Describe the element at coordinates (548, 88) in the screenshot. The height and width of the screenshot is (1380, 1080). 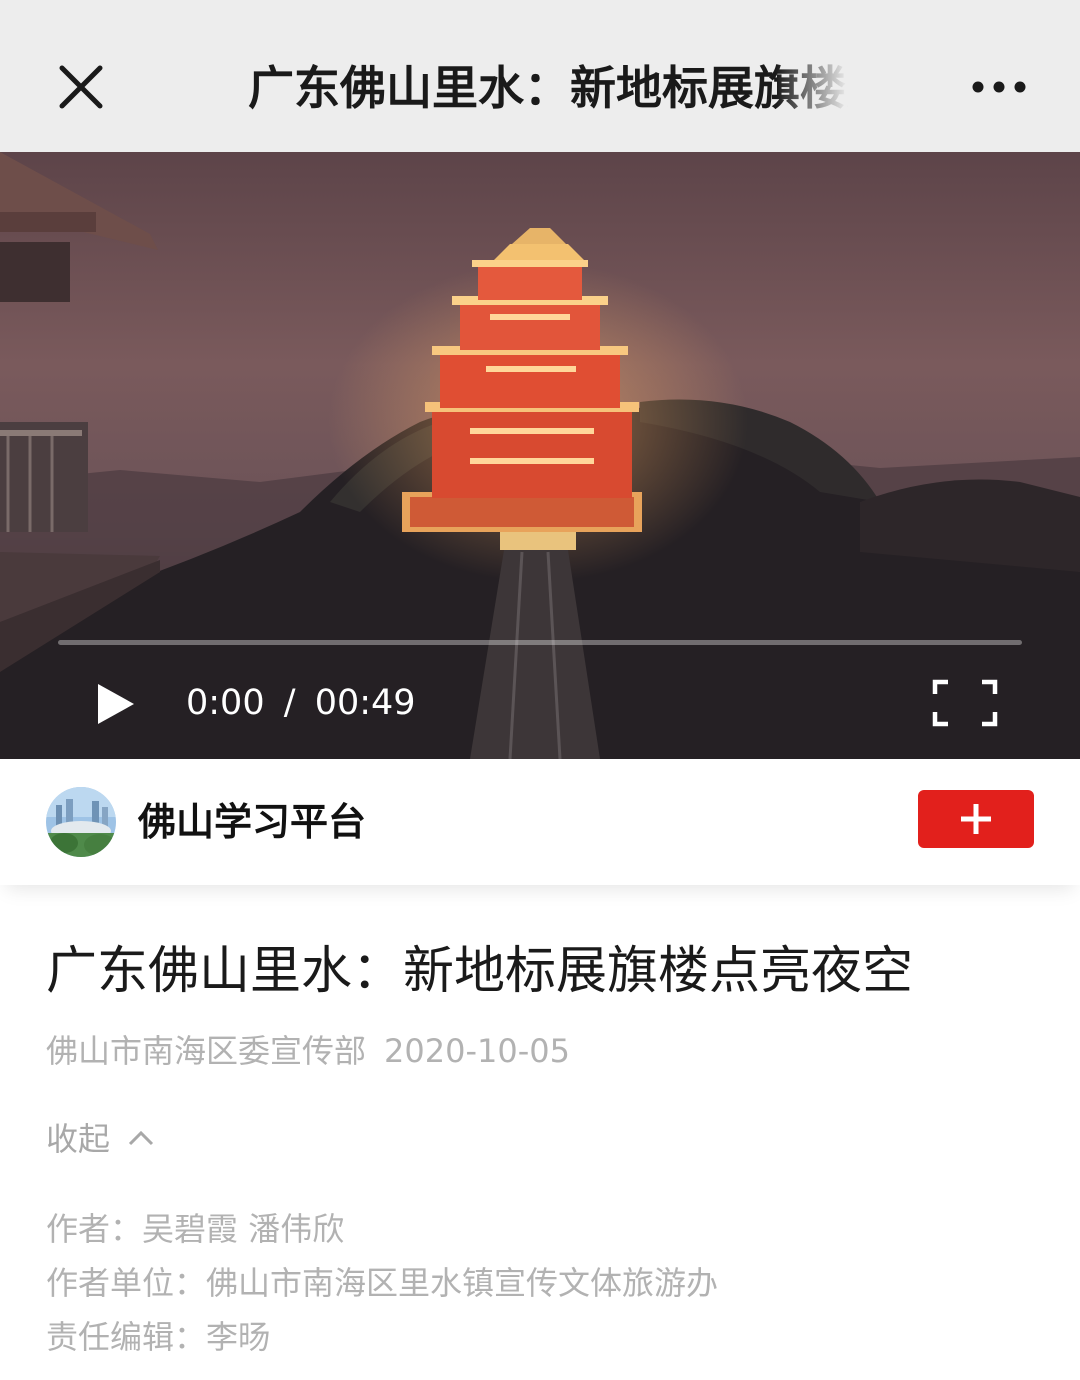
I see `page-title: 广东佛山里水：新地标展旗楼点亮夜空` at that location.